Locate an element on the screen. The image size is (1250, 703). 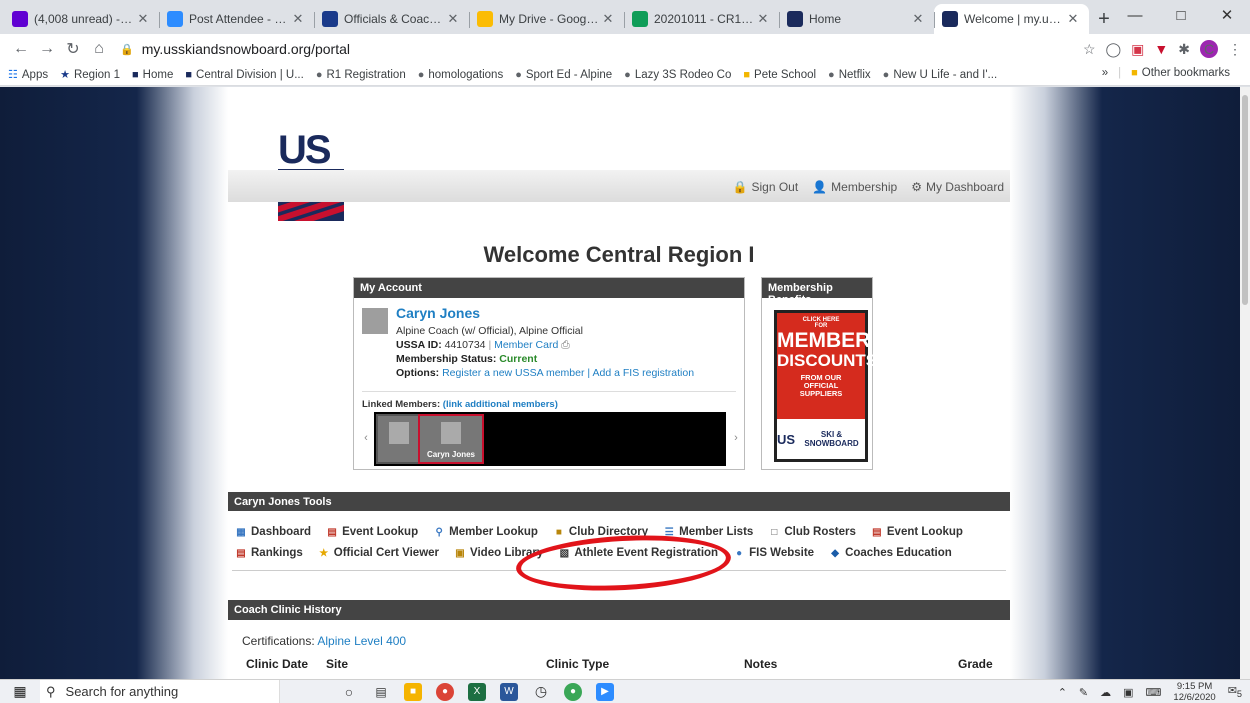
membership-link: 👤 Membership is located at coordinates (854, 187).